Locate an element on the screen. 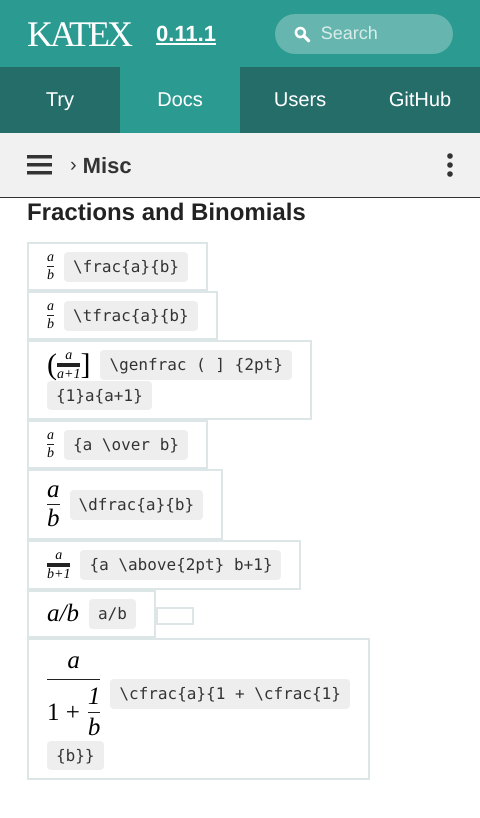  code-snippet: a/b is located at coordinates (112, 614).